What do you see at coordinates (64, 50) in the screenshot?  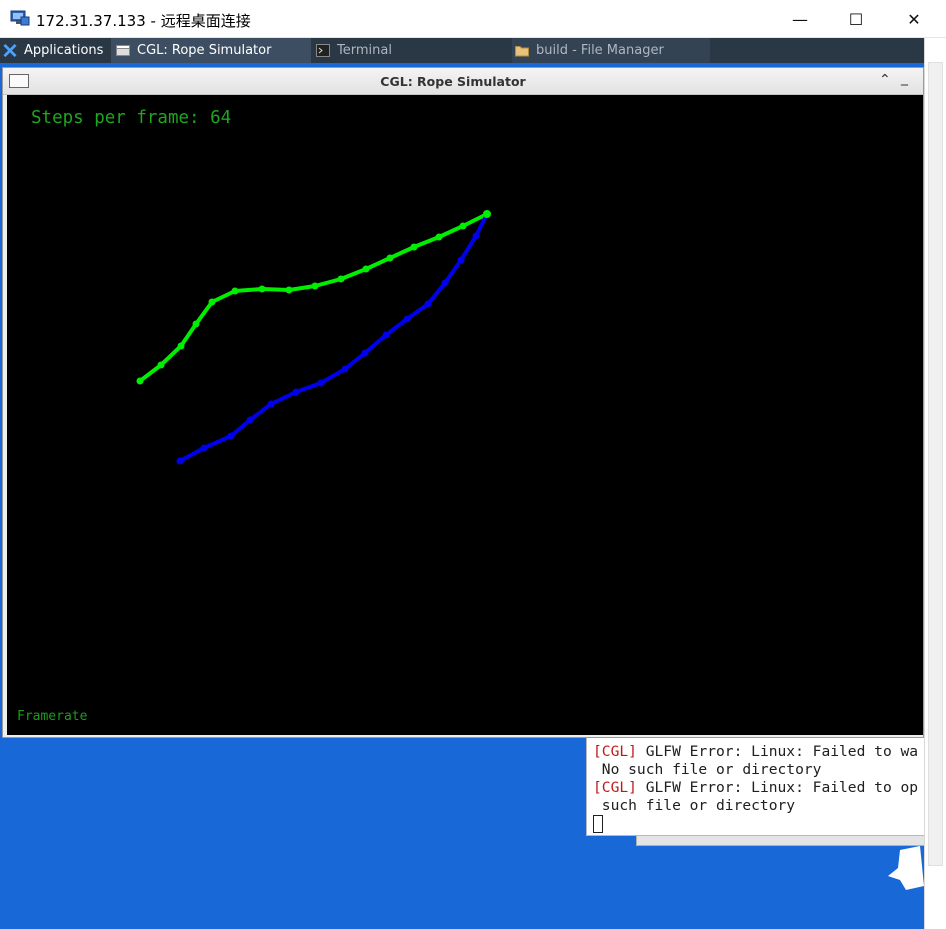 I see `applications-label: Applications` at bounding box center [64, 50].